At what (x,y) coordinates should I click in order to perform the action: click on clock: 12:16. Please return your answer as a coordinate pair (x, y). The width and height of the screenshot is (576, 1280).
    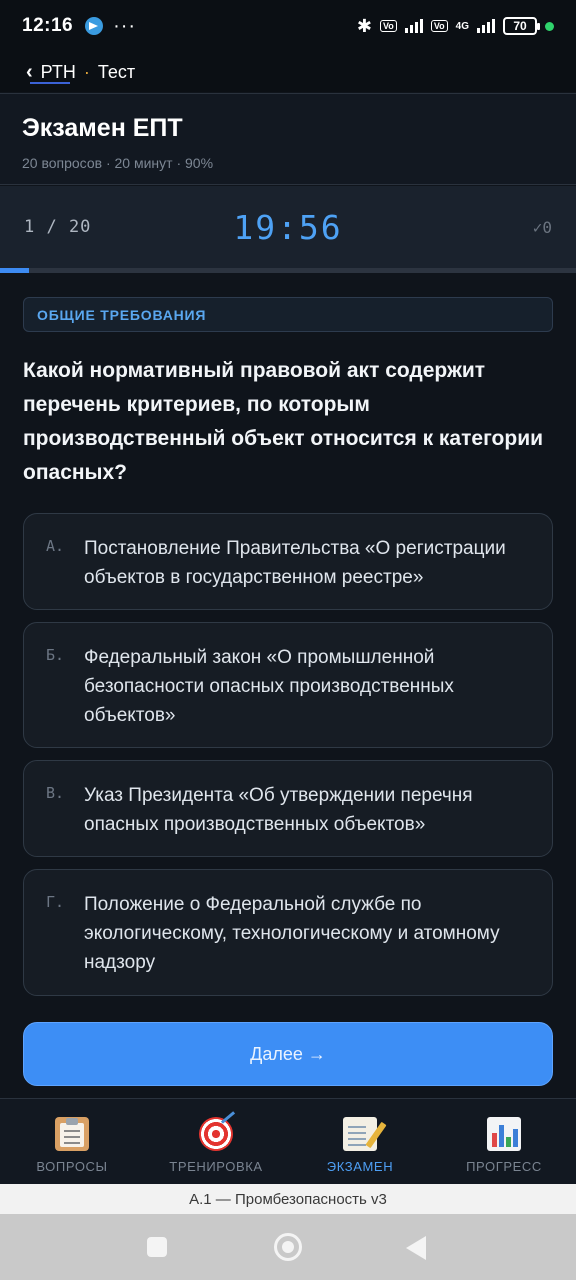
    Looking at the image, I should click on (48, 25).